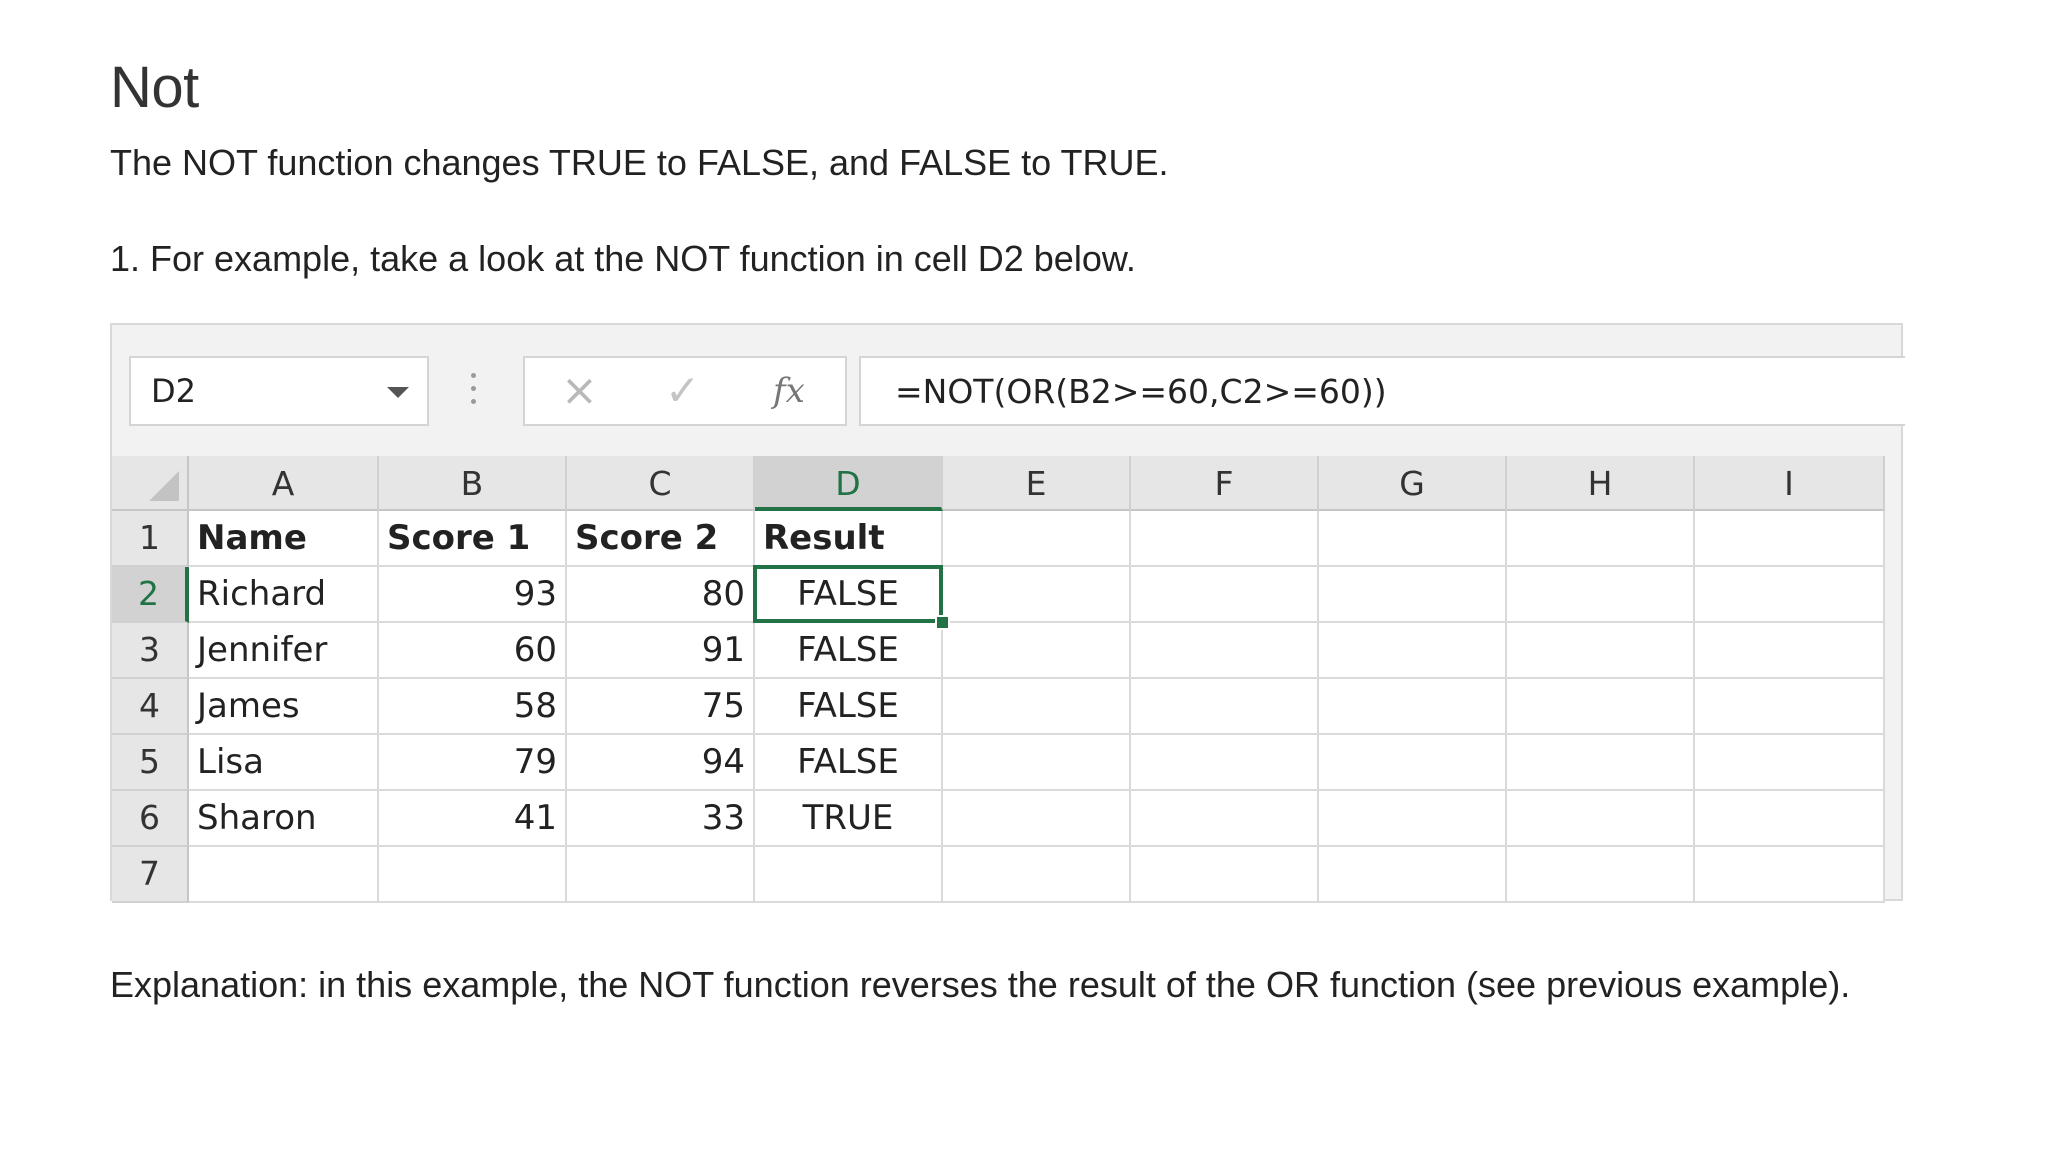 Image resolution: width=2048 pixels, height=1152 pixels. Describe the element at coordinates (173, 391) in the screenshot. I see `name-box-value: D2` at that location.